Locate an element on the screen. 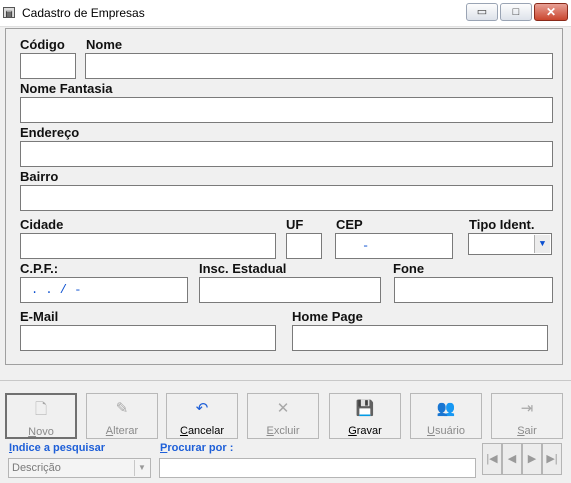 The width and height of the screenshot is (571, 483). title-bar: ▤ Cadastro de Empresas ▭ □ ✕ is located at coordinates (285, 13).